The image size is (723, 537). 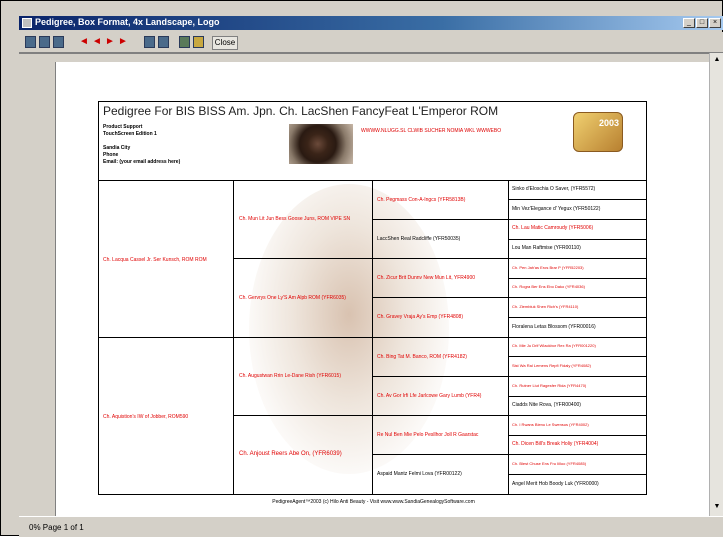 What do you see at coordinates (371, 526) in the screenshot?
I see `status-bar: 0% Page 1 of 1` at bounding box center [371, 526].